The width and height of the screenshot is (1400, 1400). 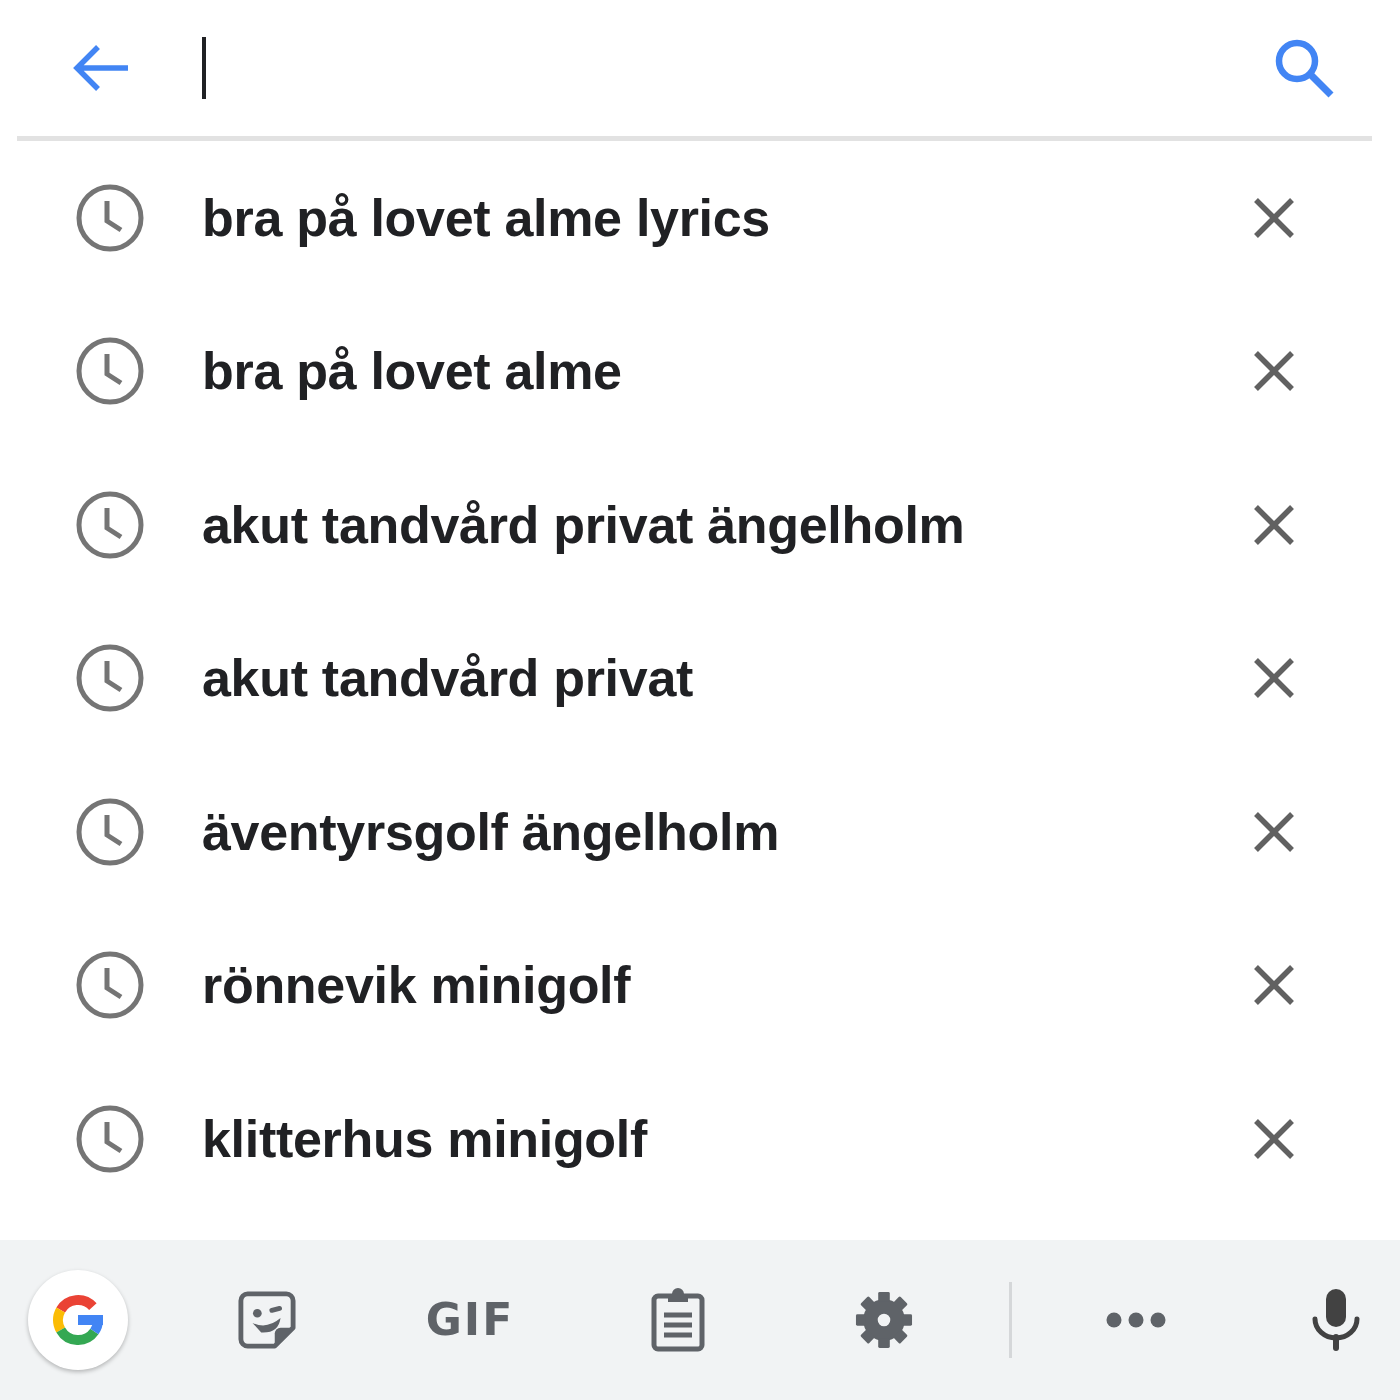 What do you see at coordinates (424, 1138) in the screenshot?
I see `suggestion-text: klitterhus minigolf` at bounding box center [424, 1138].